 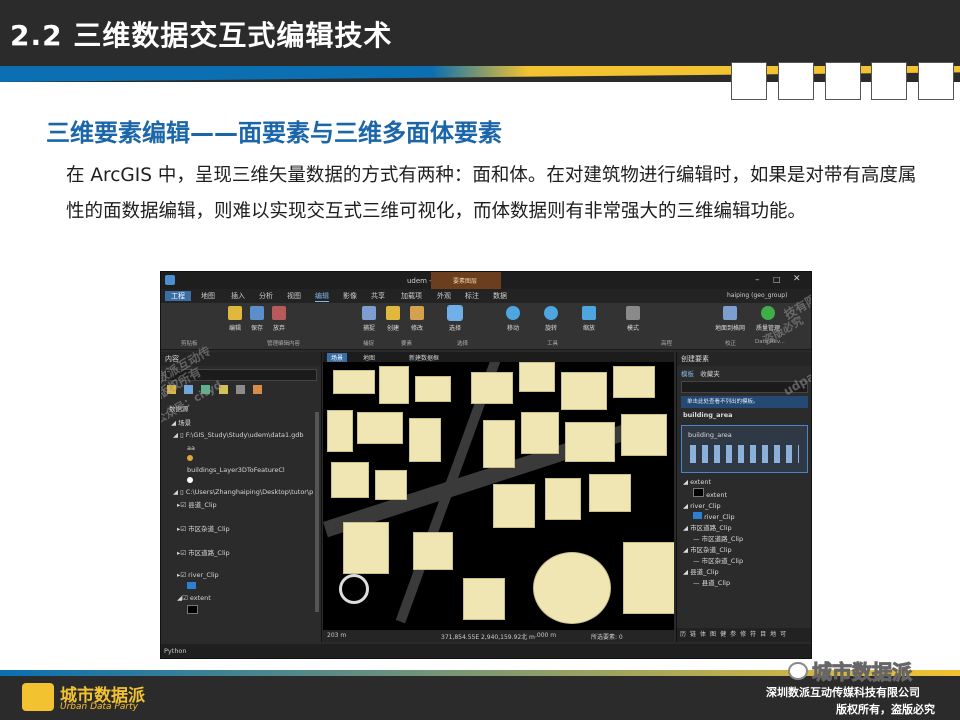 I want to click on layer-urban-misc-group: ◢ 市区杂道_Clip, so click(x=744, y=550).